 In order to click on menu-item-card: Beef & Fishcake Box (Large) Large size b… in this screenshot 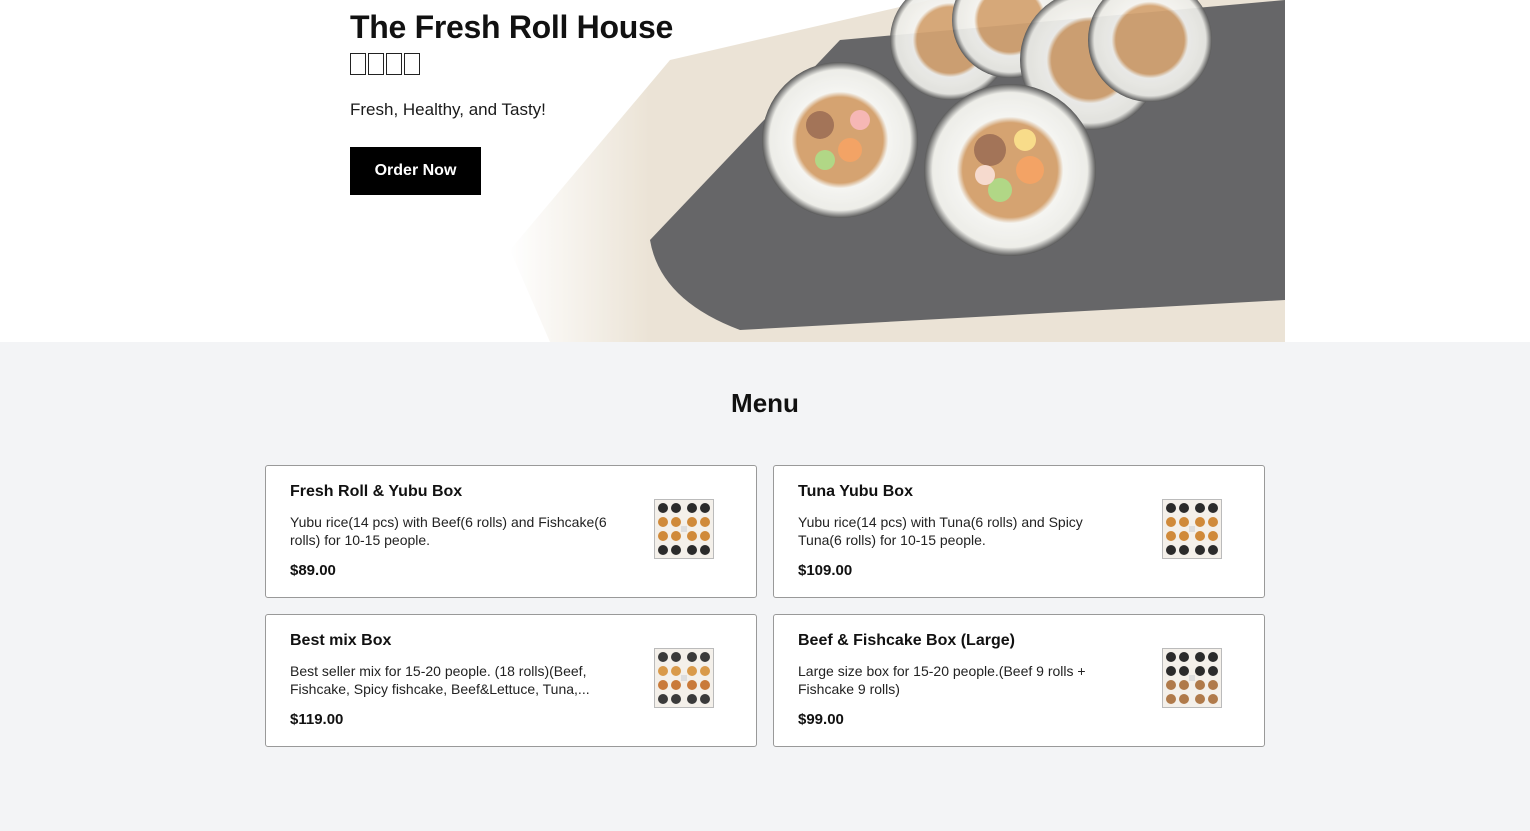, I will do `click(1019, 680)`.